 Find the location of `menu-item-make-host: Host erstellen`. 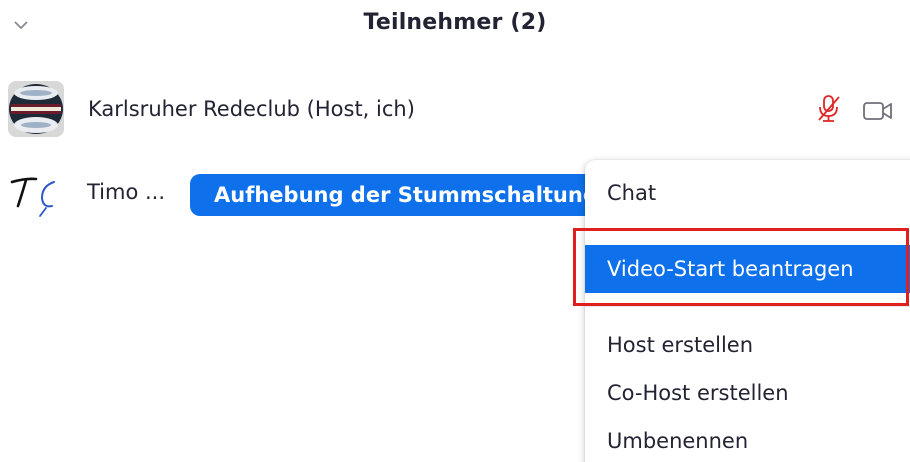

menu-item-make-host: Host erstellen is located at coordinates (747, 345).